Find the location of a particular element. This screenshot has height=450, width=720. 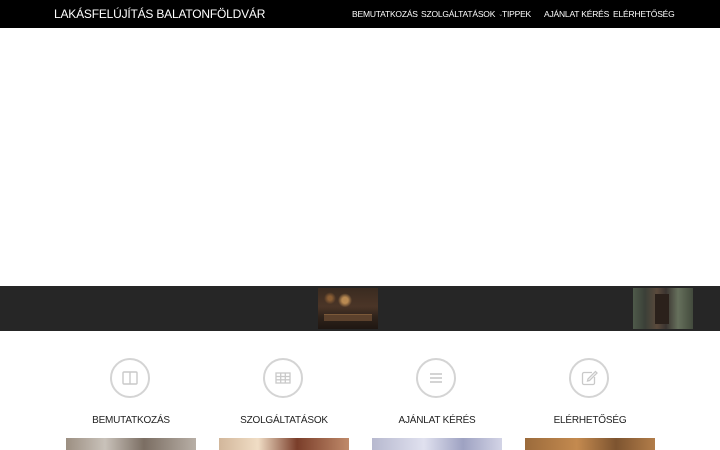

gallery-strip is located at coordinates (360, 308).